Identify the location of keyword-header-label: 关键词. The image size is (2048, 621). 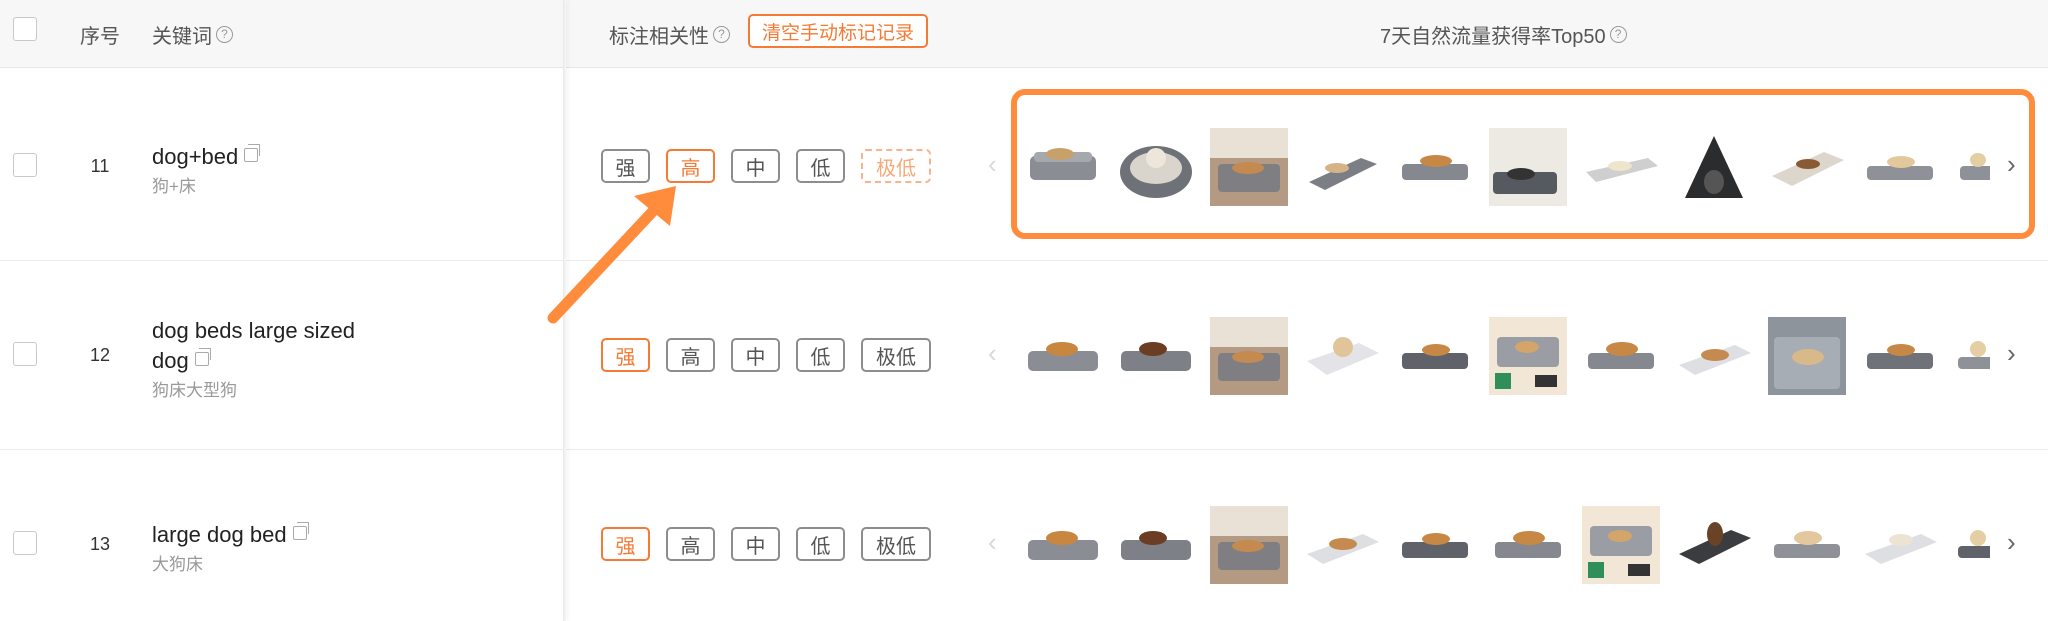
(182, 36).